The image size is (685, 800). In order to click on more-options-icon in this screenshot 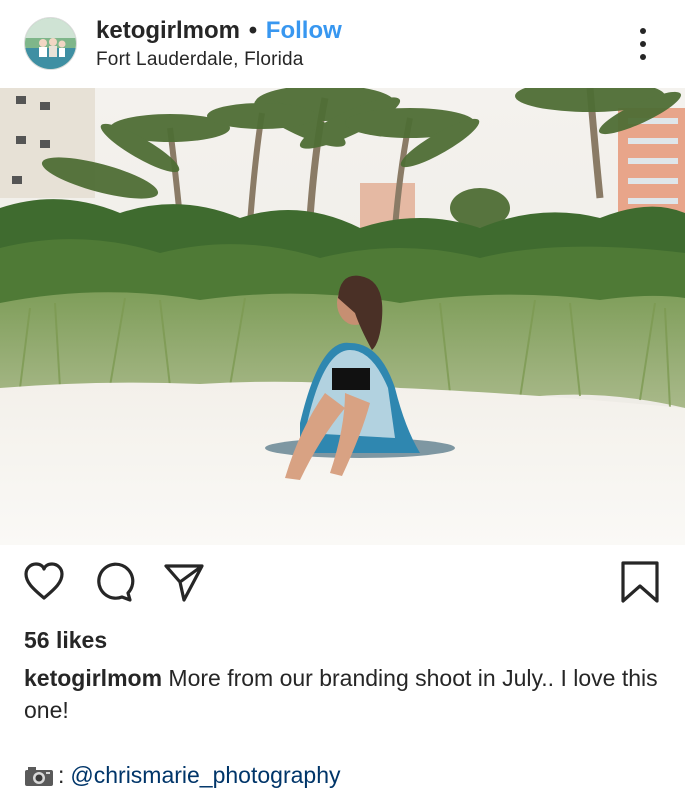, I will do `click(643, 44)`.